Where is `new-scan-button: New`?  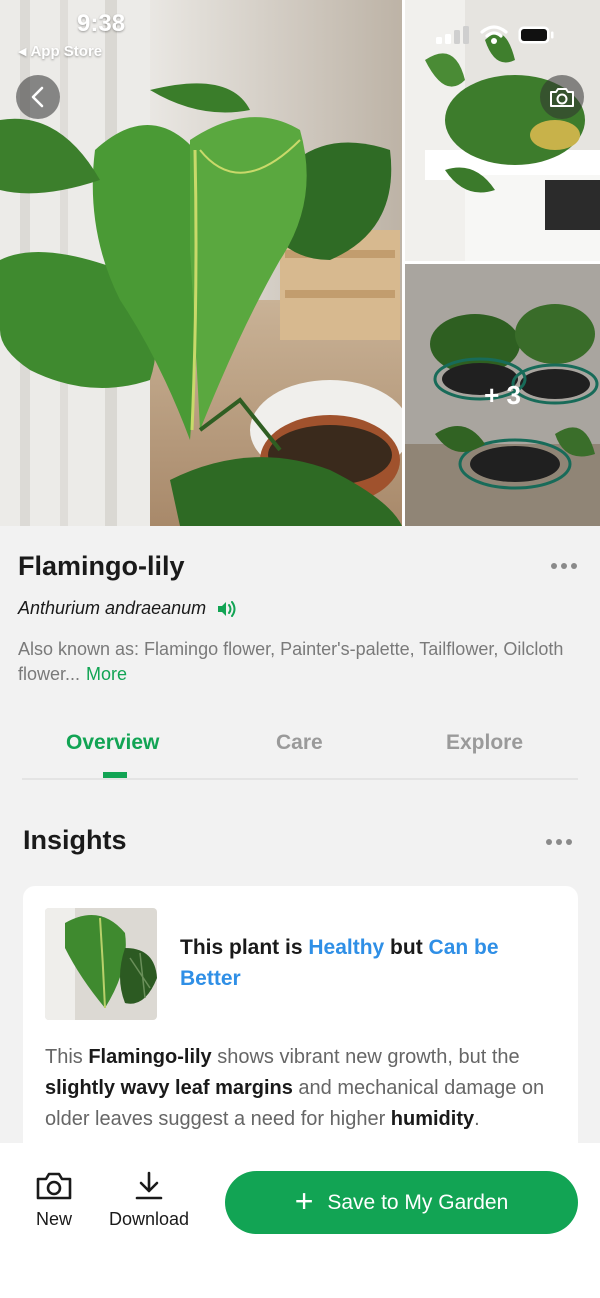 new-scan-button: New is located at coordinates (54, 1200).